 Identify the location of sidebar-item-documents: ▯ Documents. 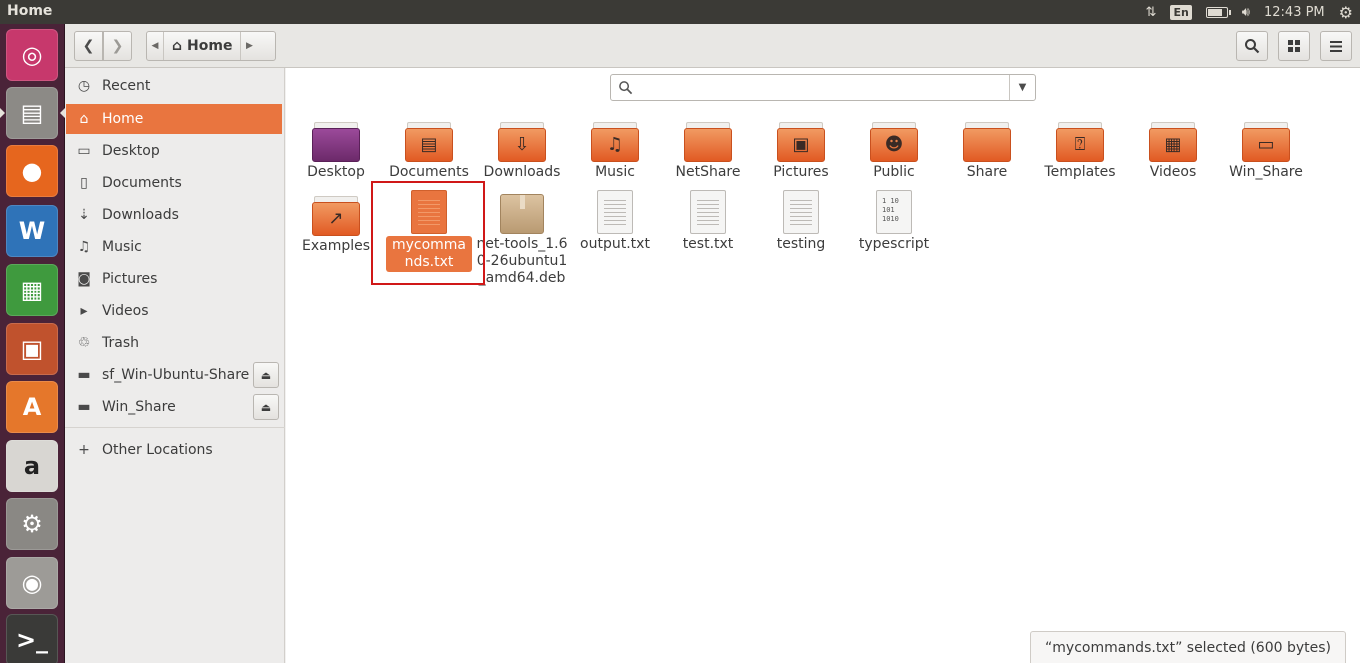
(174, 183).